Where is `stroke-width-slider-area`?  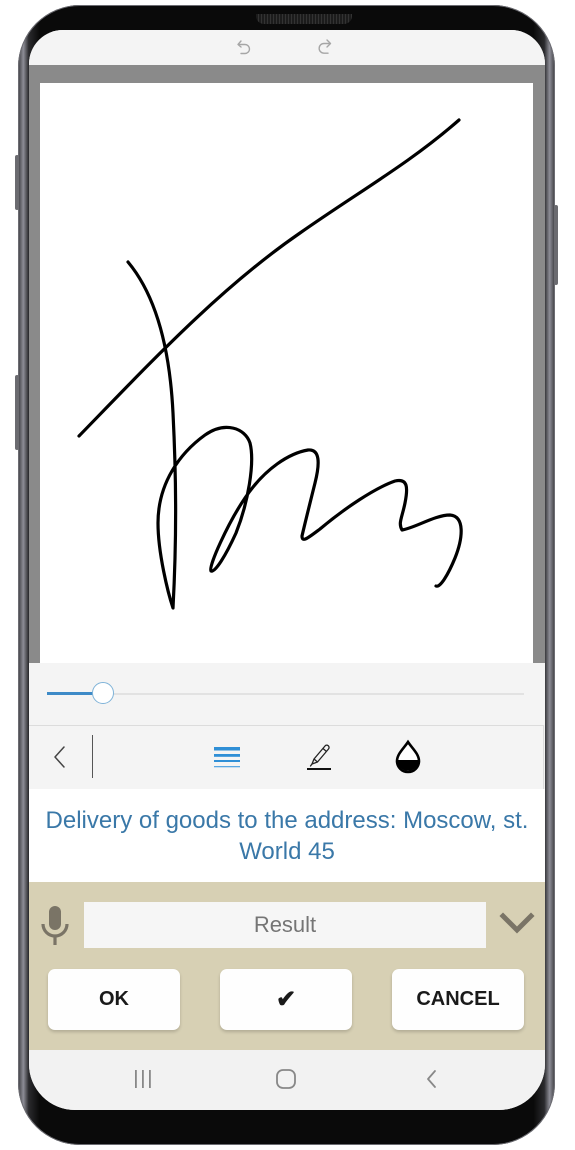
stroke-width-slider-area is located at coordinates (287, 694).